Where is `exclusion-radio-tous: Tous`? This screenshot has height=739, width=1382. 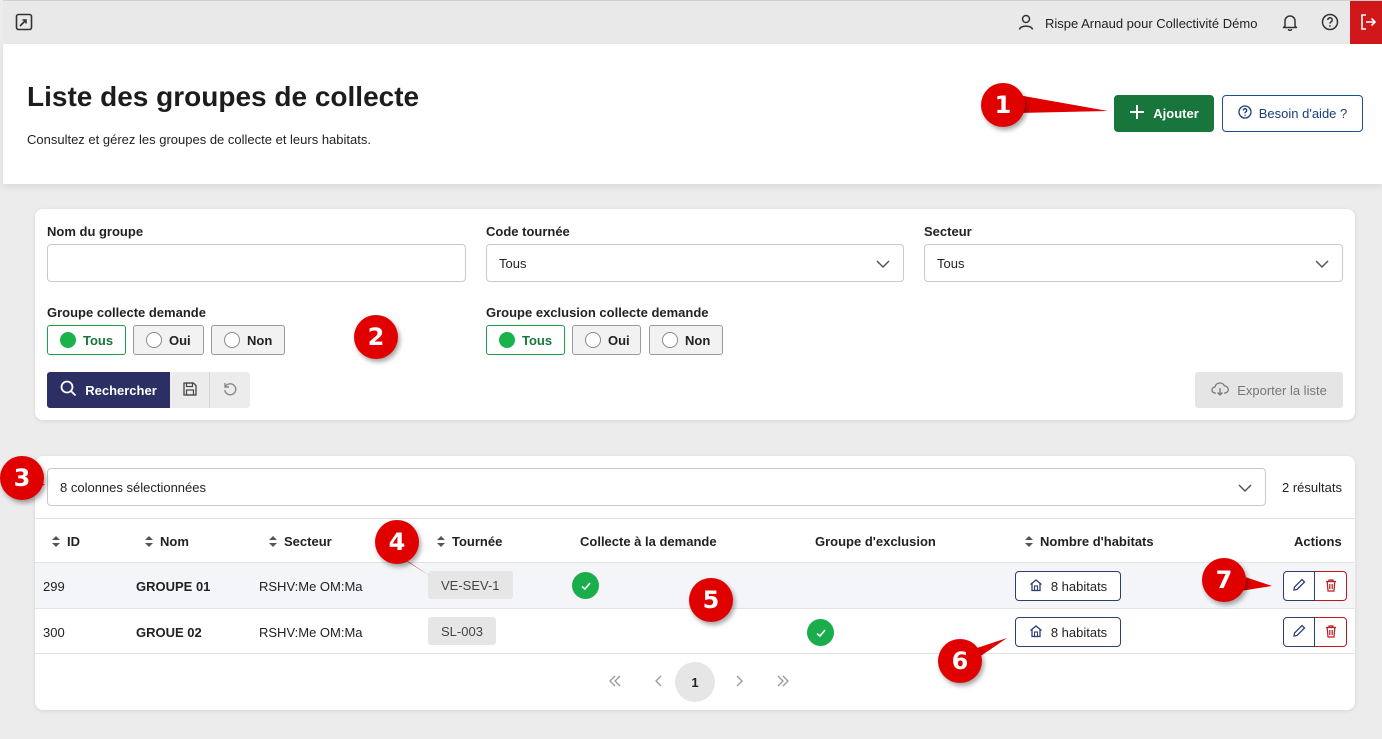 exclusion-radio-tous: Tous is located at coordinates (525, 340).